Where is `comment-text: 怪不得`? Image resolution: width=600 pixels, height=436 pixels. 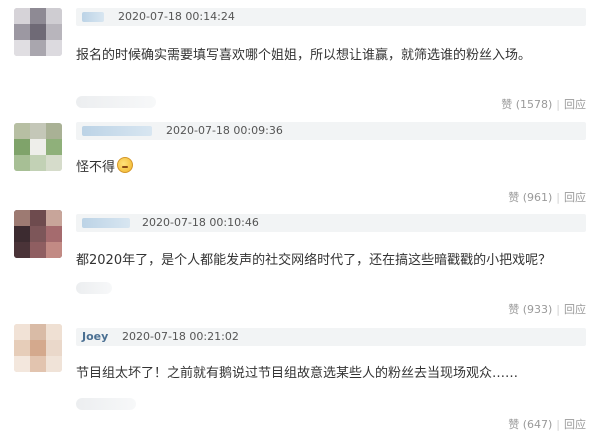 comment-text: 怪不得 is located at coordinates (105, 165).